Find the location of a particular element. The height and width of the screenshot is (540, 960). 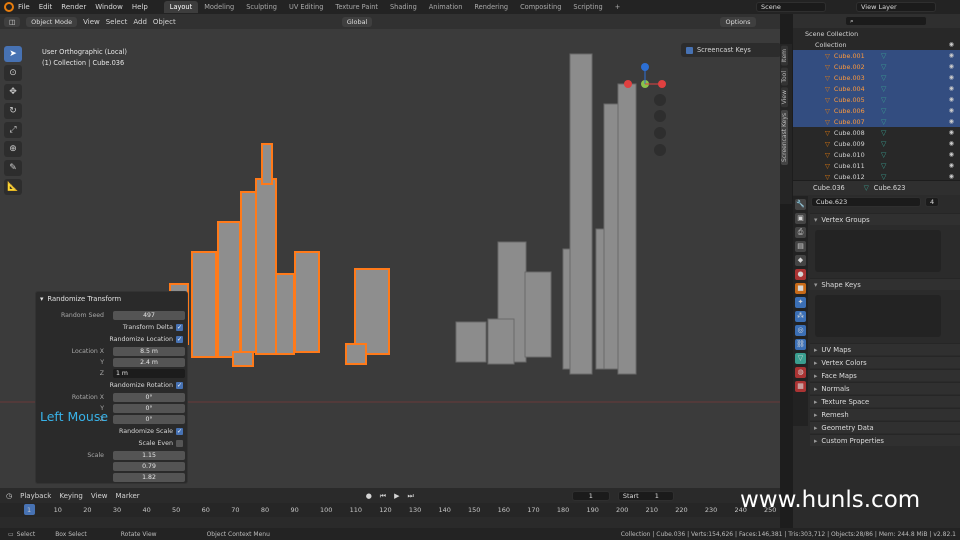

outliner-item: ▽ Cube.012 ▽ ◉ is located at coordinates (876, 176).